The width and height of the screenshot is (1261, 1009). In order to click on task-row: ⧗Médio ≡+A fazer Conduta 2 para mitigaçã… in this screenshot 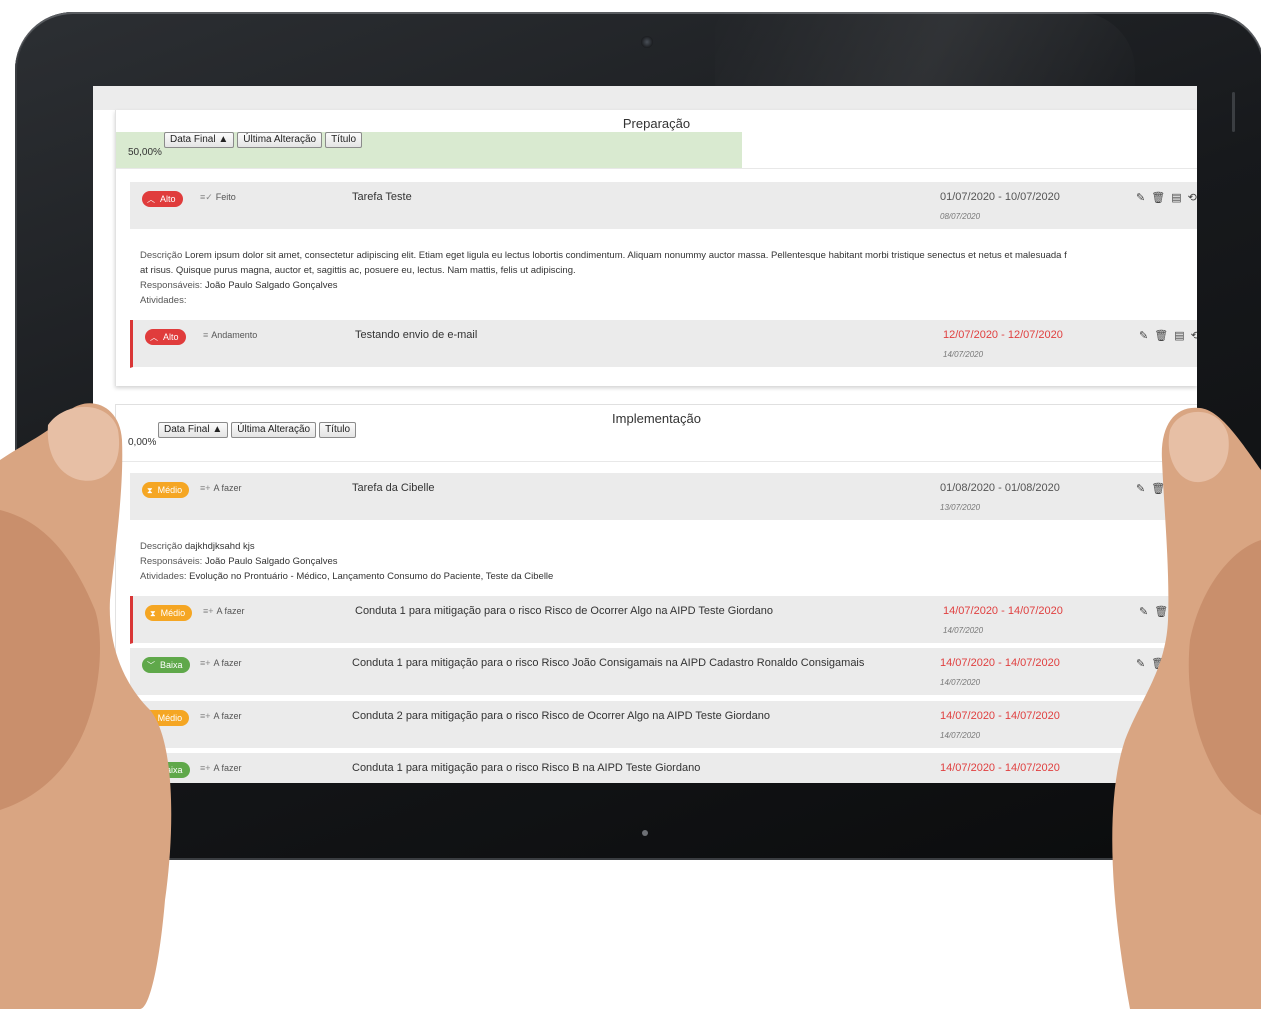, I will do `click(663, 725)`.